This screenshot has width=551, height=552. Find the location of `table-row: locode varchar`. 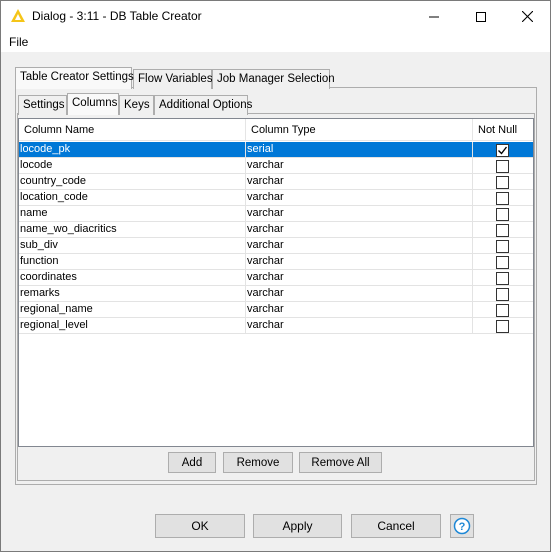

table-row: locode varchar is located at coordinates (276, 166).